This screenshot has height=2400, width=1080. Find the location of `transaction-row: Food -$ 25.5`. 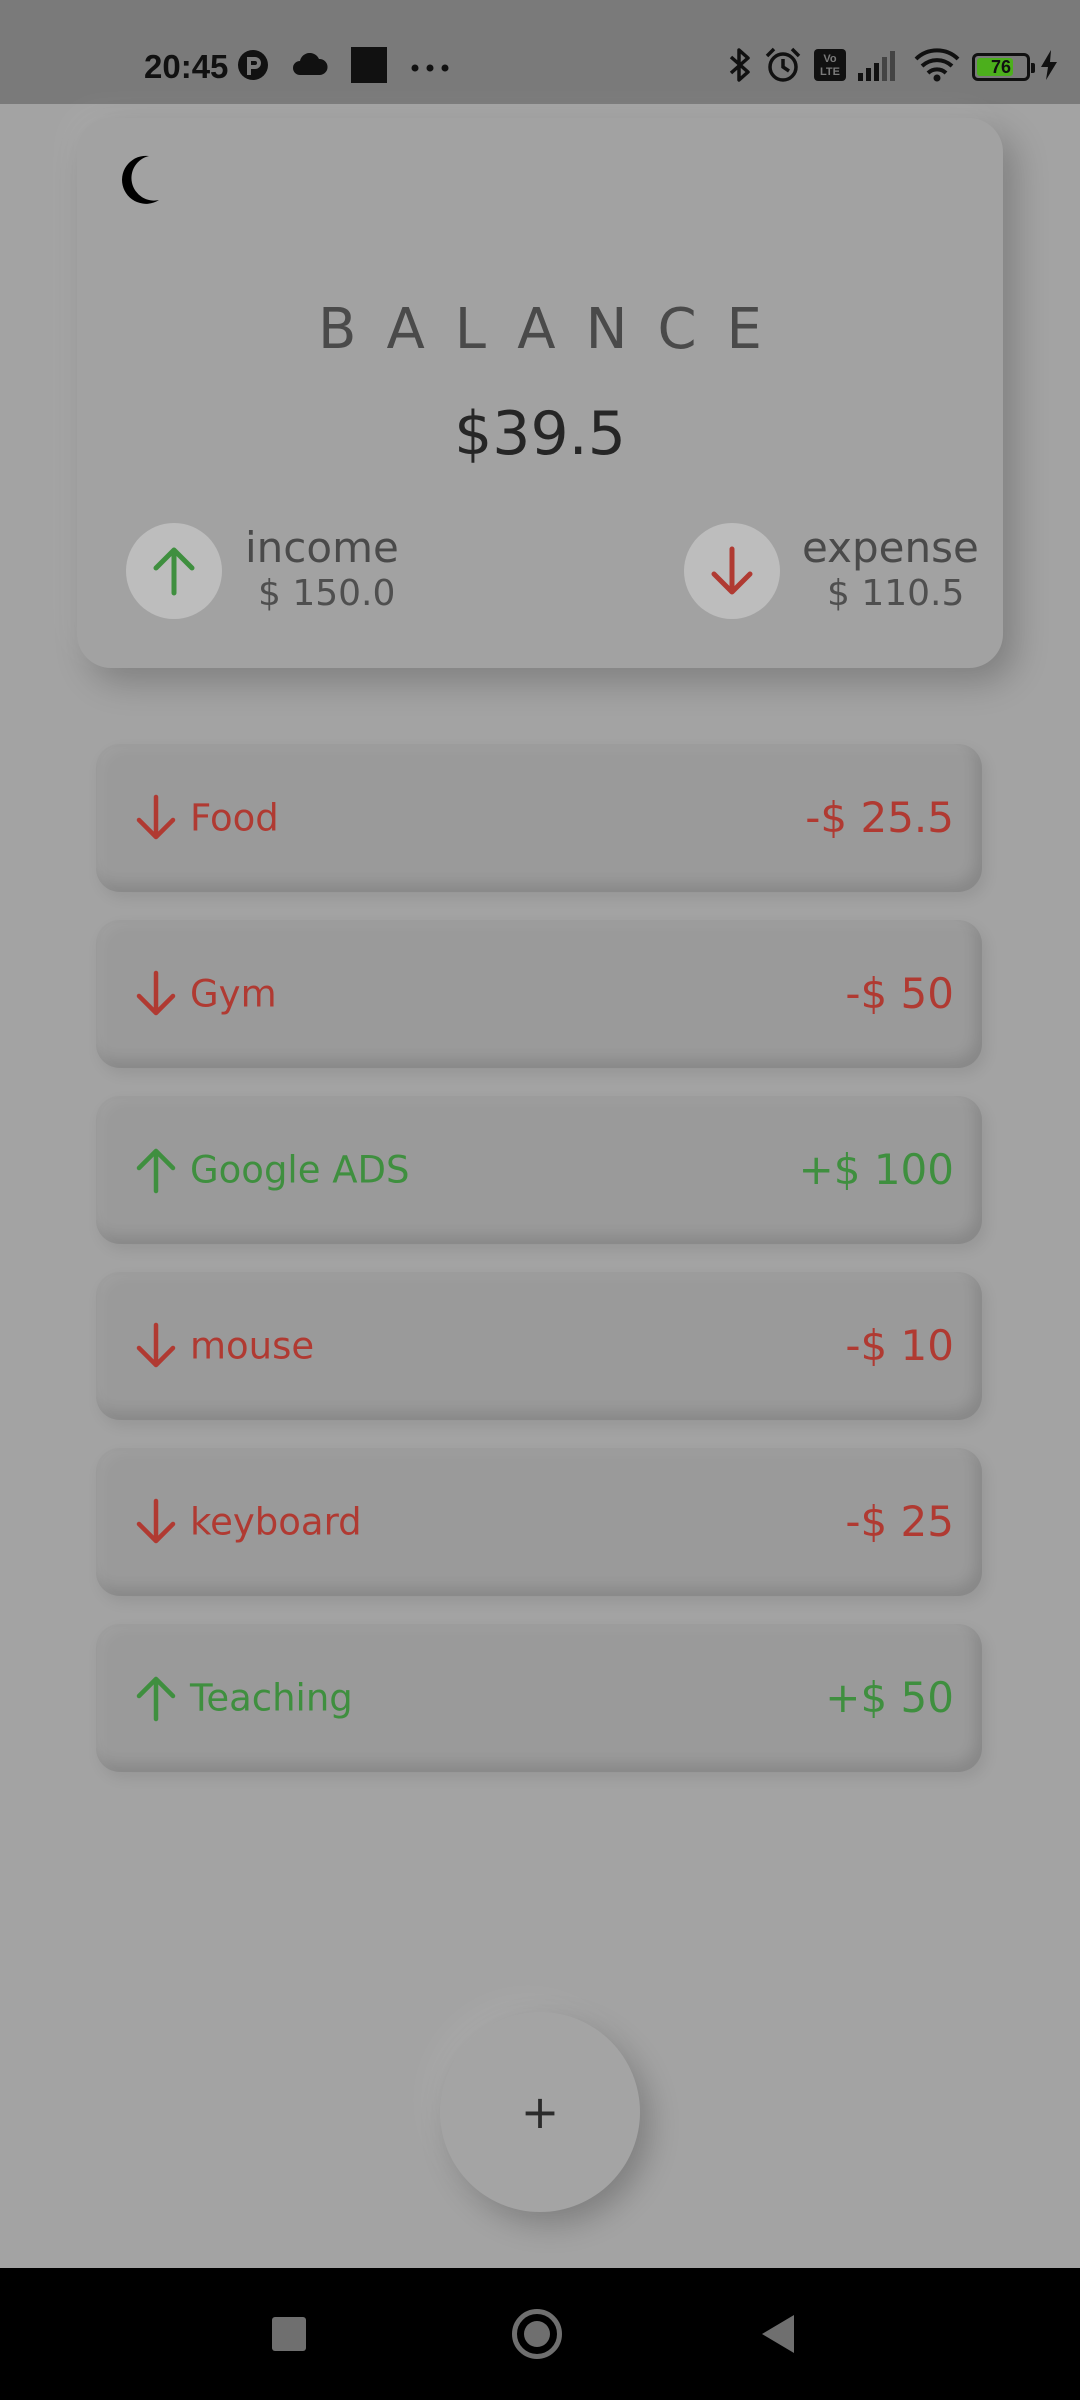

transaction-row: Food -$ 25.5 is located at coordinates (539, 818).